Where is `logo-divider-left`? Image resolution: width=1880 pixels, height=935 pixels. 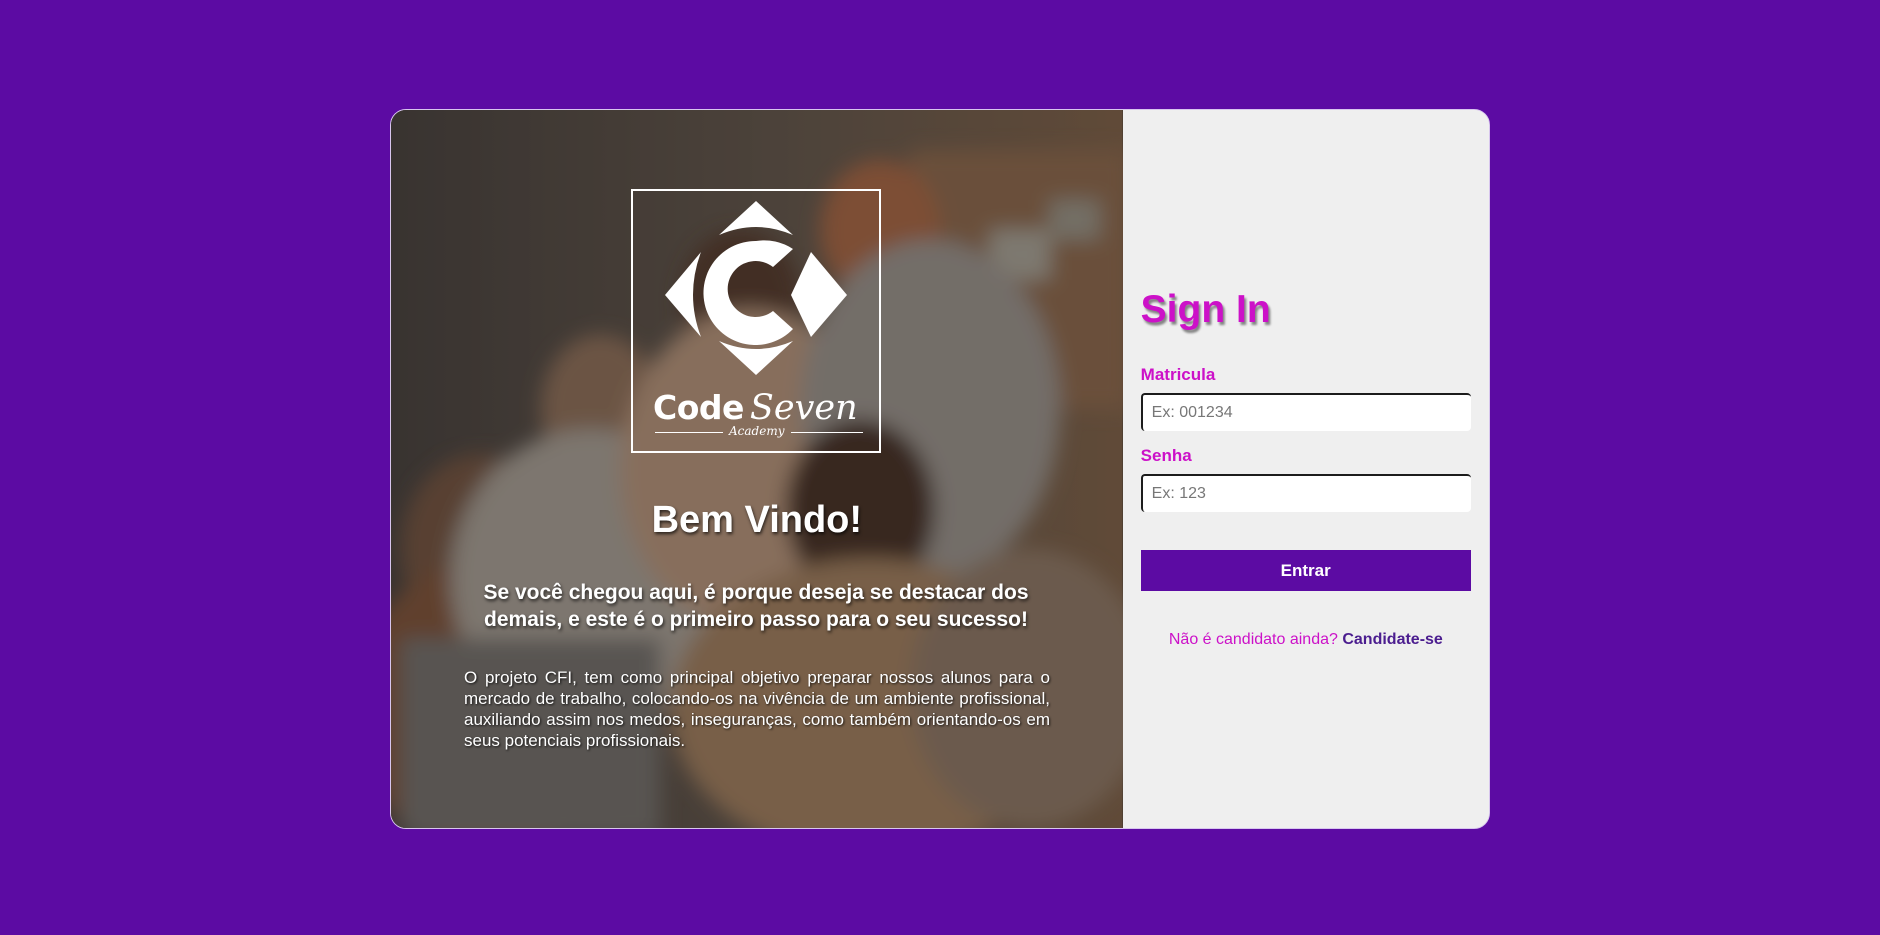 logo-divider-left is located at coordinates (689, 432).